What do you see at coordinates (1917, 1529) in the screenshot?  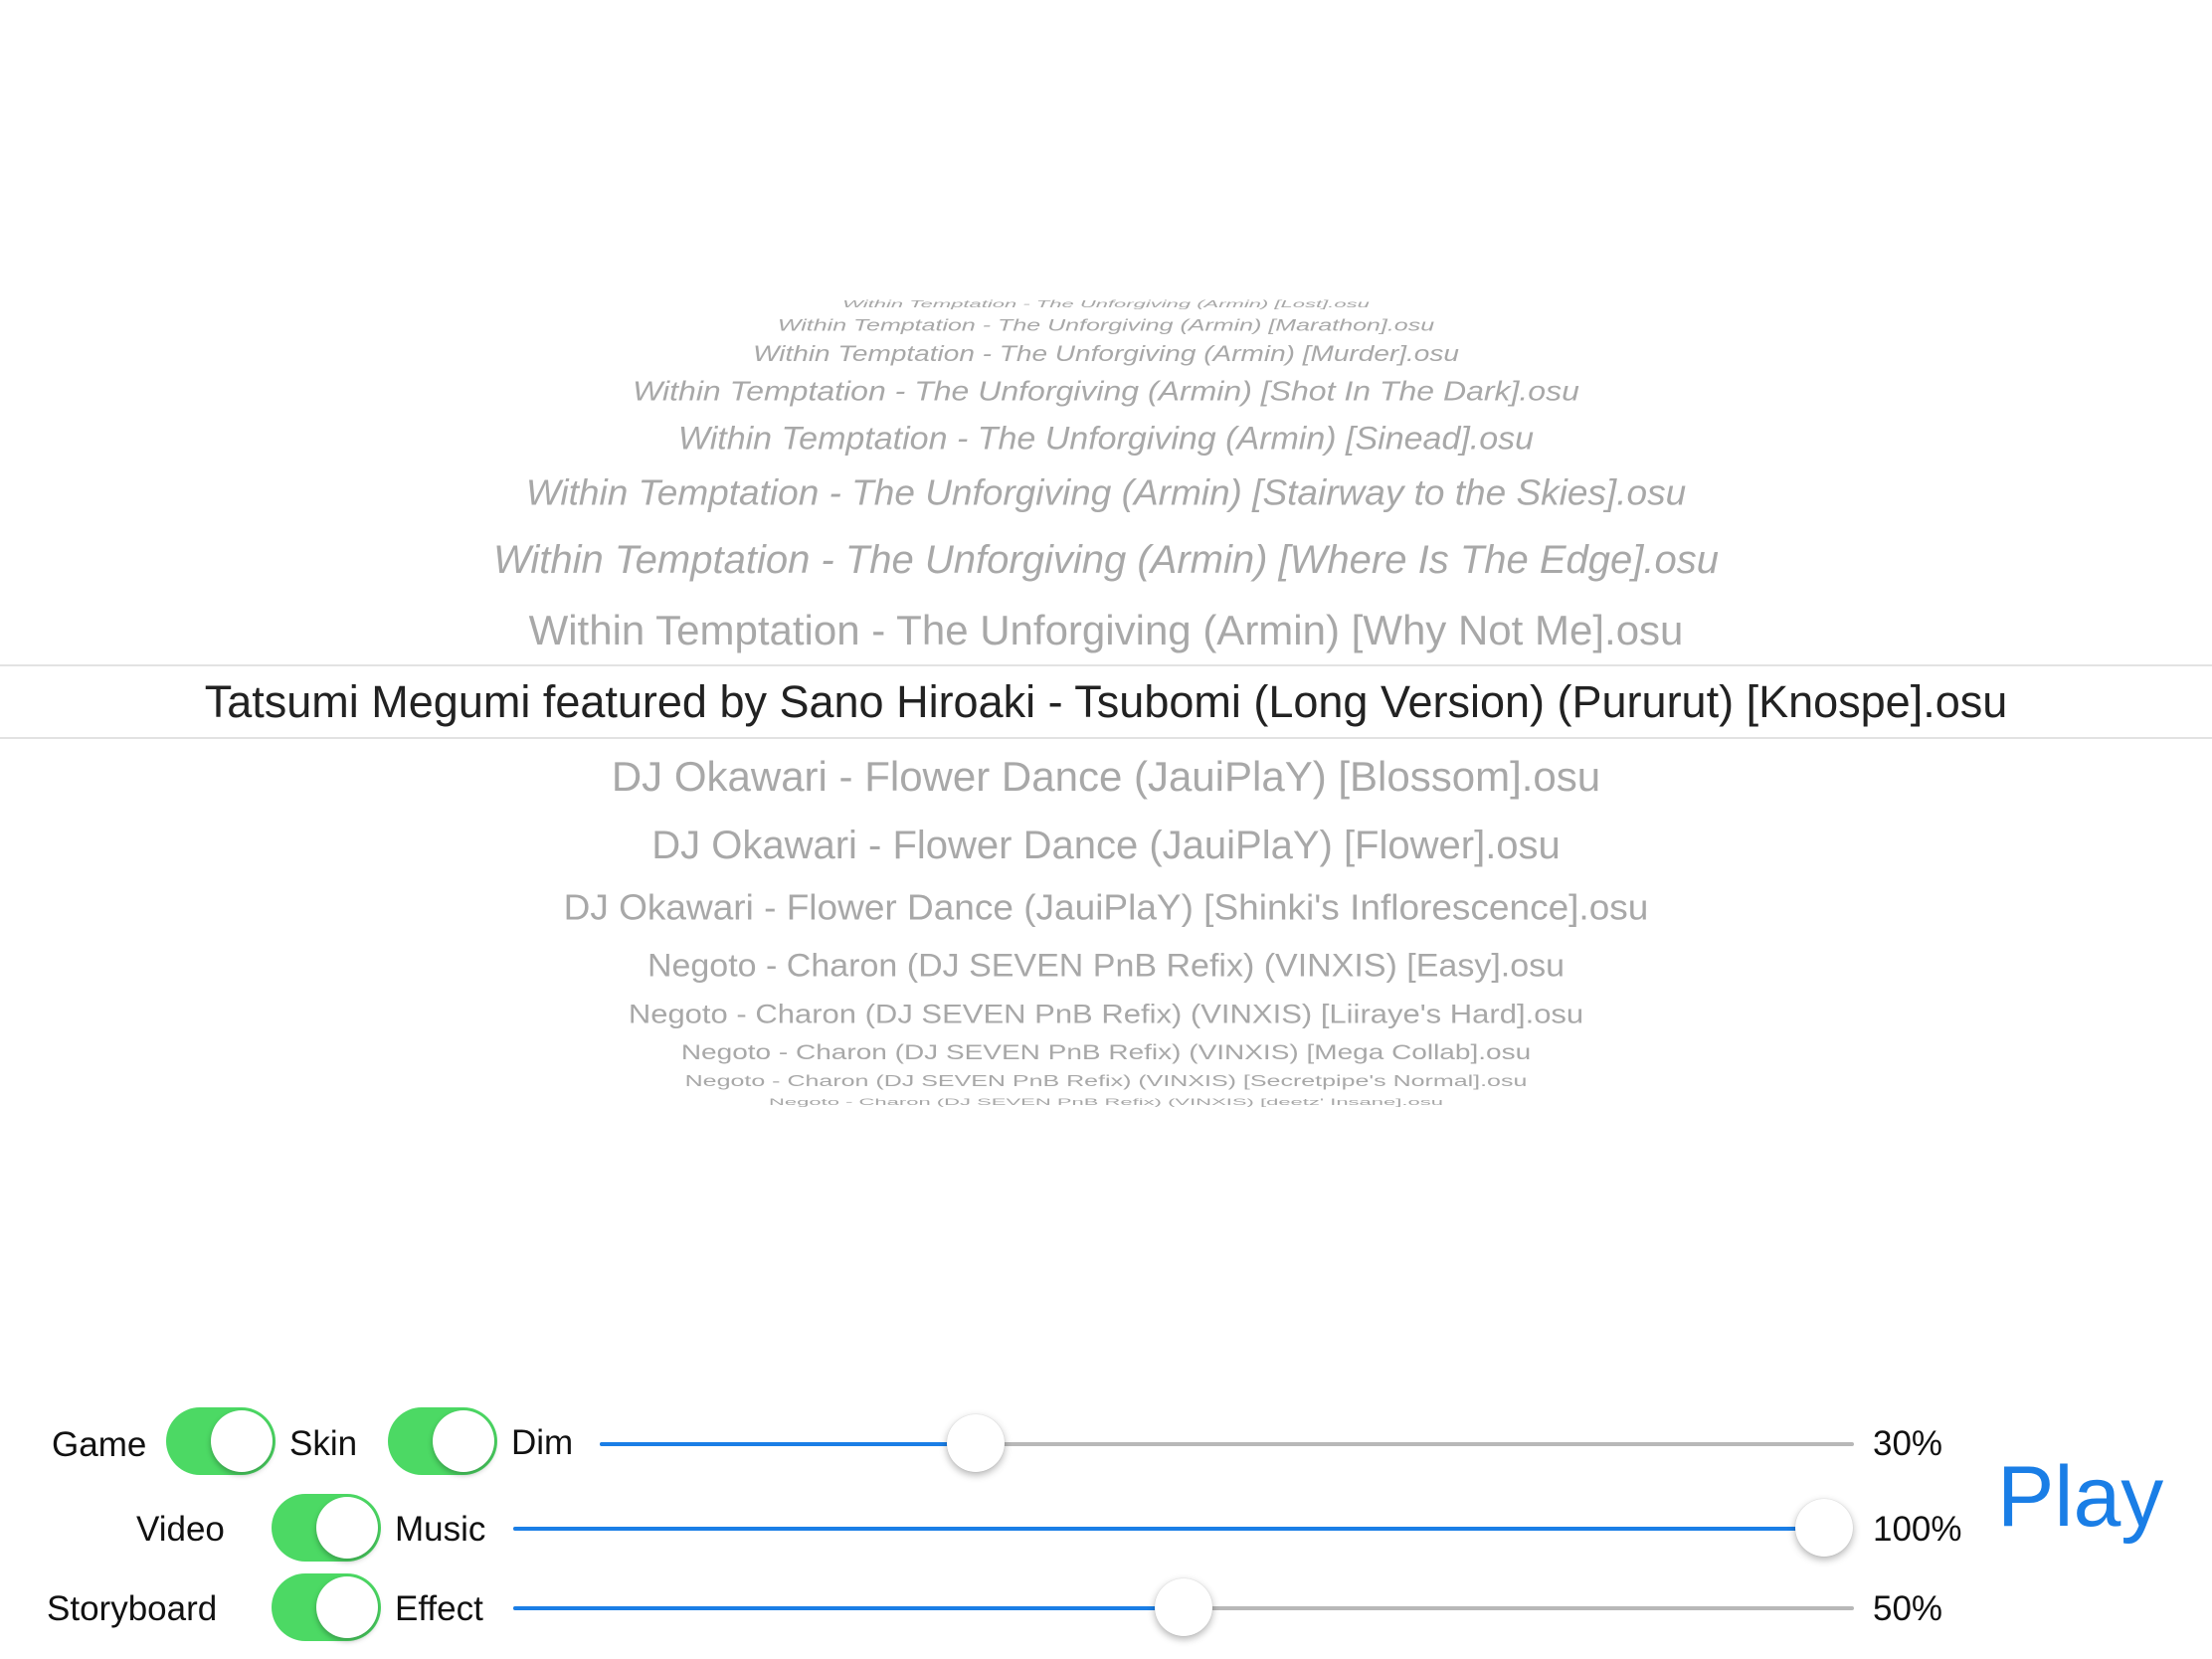 I see `music-value: 100%` at bounding box center [1917, 1529].